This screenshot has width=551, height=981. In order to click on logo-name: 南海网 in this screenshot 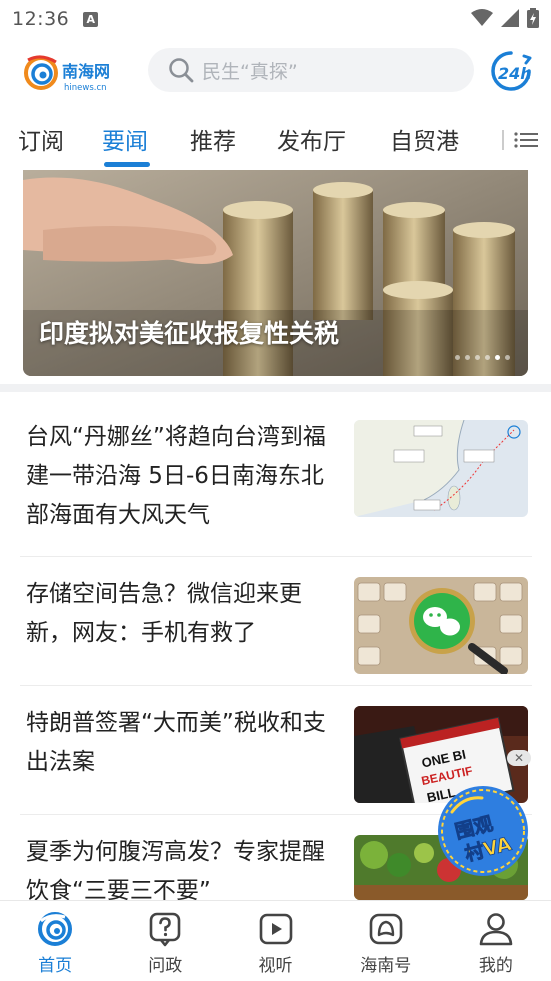, I will do `click(86, 71)`.